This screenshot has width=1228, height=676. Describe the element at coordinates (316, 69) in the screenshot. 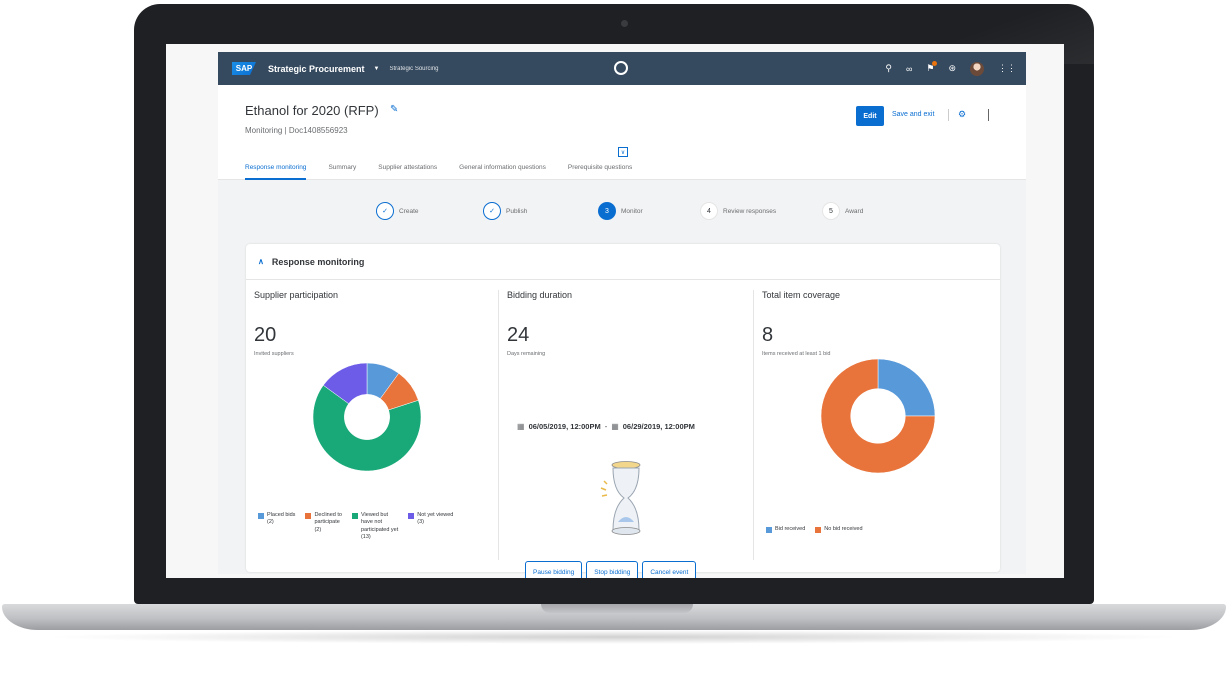

I see `app-title: Strategic Procurement` at that location.